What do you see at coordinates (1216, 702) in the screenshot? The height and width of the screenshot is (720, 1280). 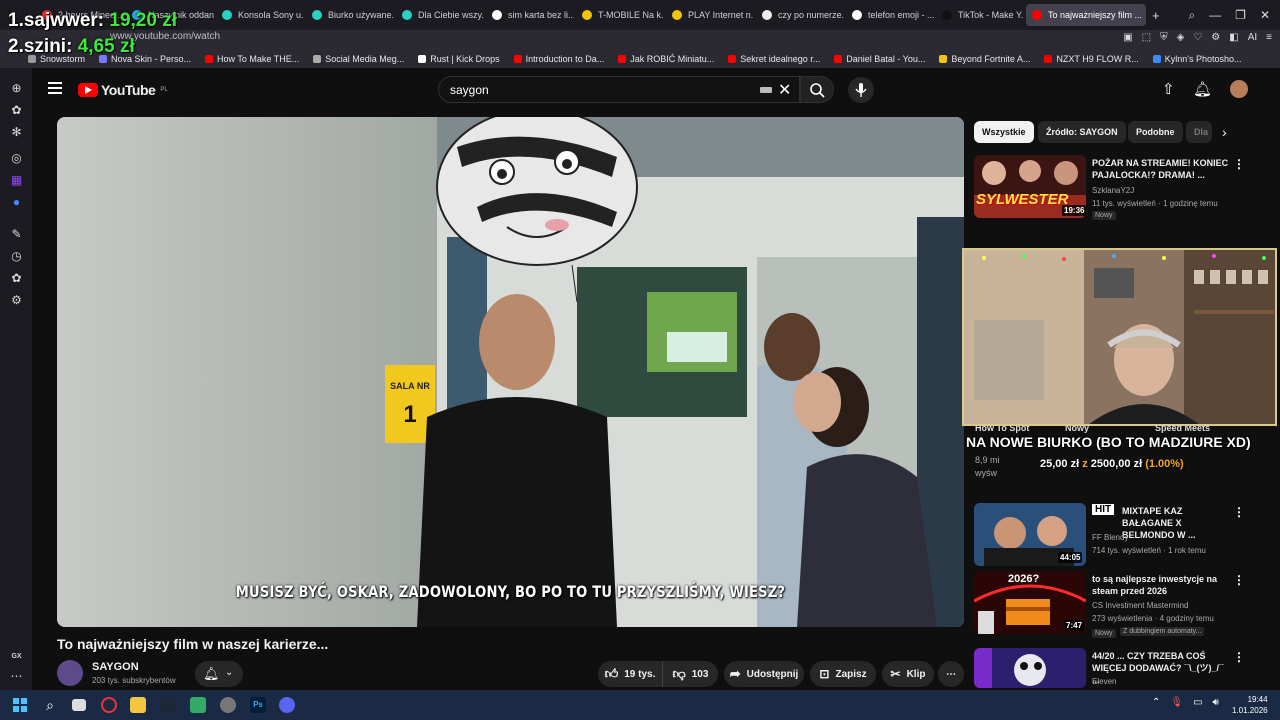 I see `tray-volume-icon: 🔊︎` at bounding box center [1216, 702].